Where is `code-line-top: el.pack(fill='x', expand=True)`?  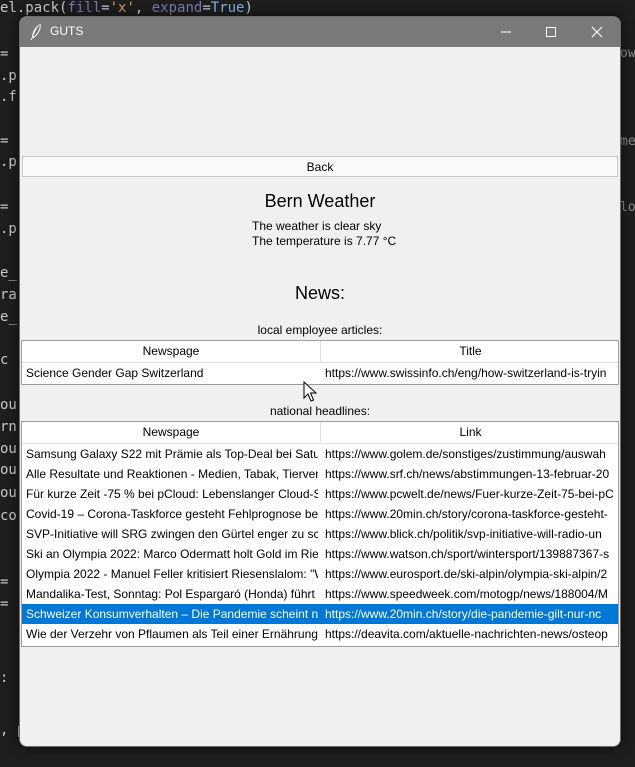 code-line-top: el.pack(fill='x', expand=True) is located at coordinates (126, 8).